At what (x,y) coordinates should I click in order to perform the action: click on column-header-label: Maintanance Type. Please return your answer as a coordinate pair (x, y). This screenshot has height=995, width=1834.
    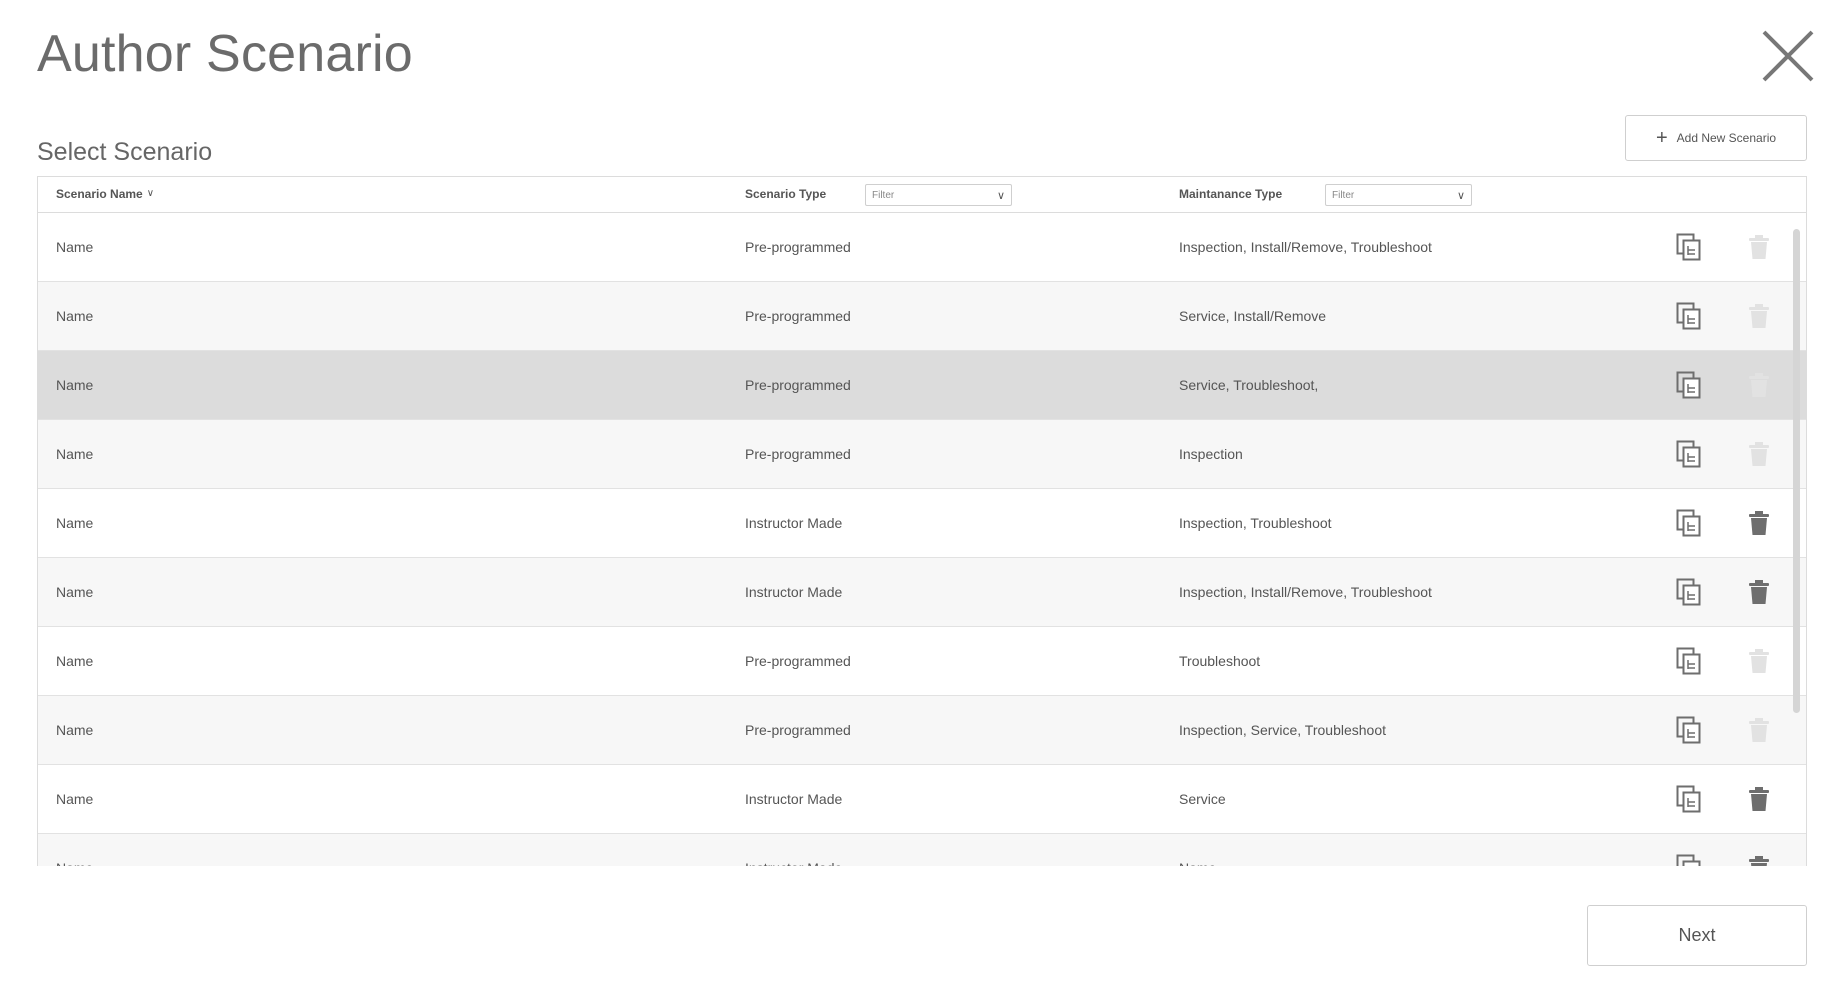
    Looking at the image, I should click on (1231, 194).